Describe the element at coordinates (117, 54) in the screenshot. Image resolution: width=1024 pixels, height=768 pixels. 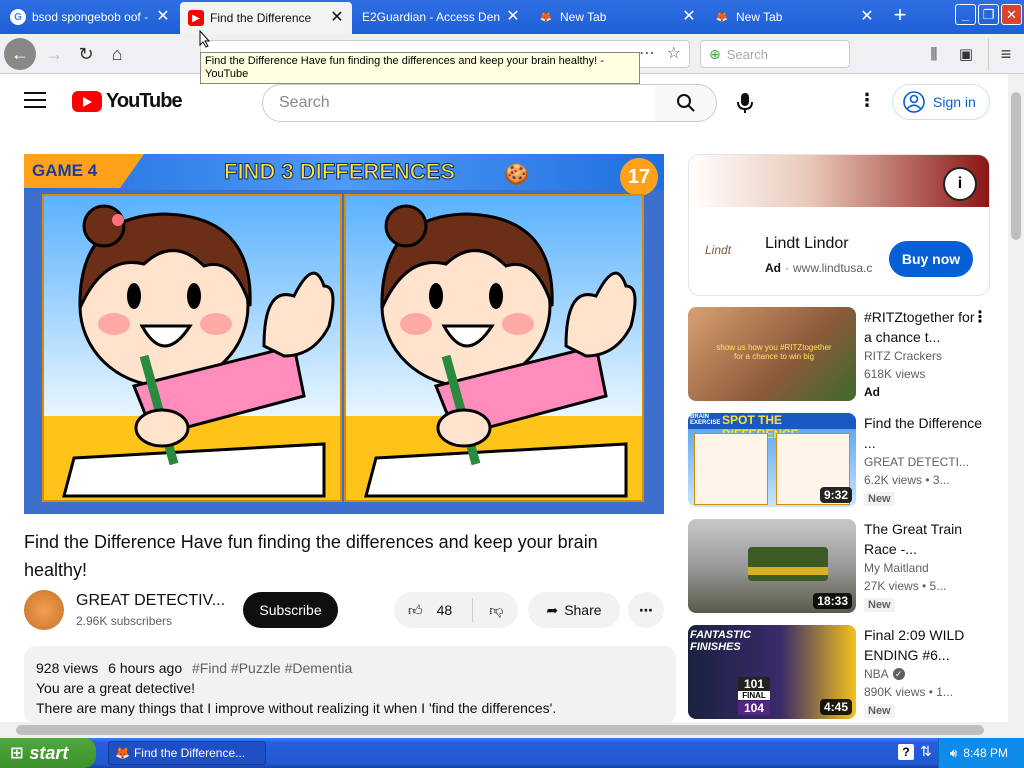
I see `home-icon: ⌂` at that location.